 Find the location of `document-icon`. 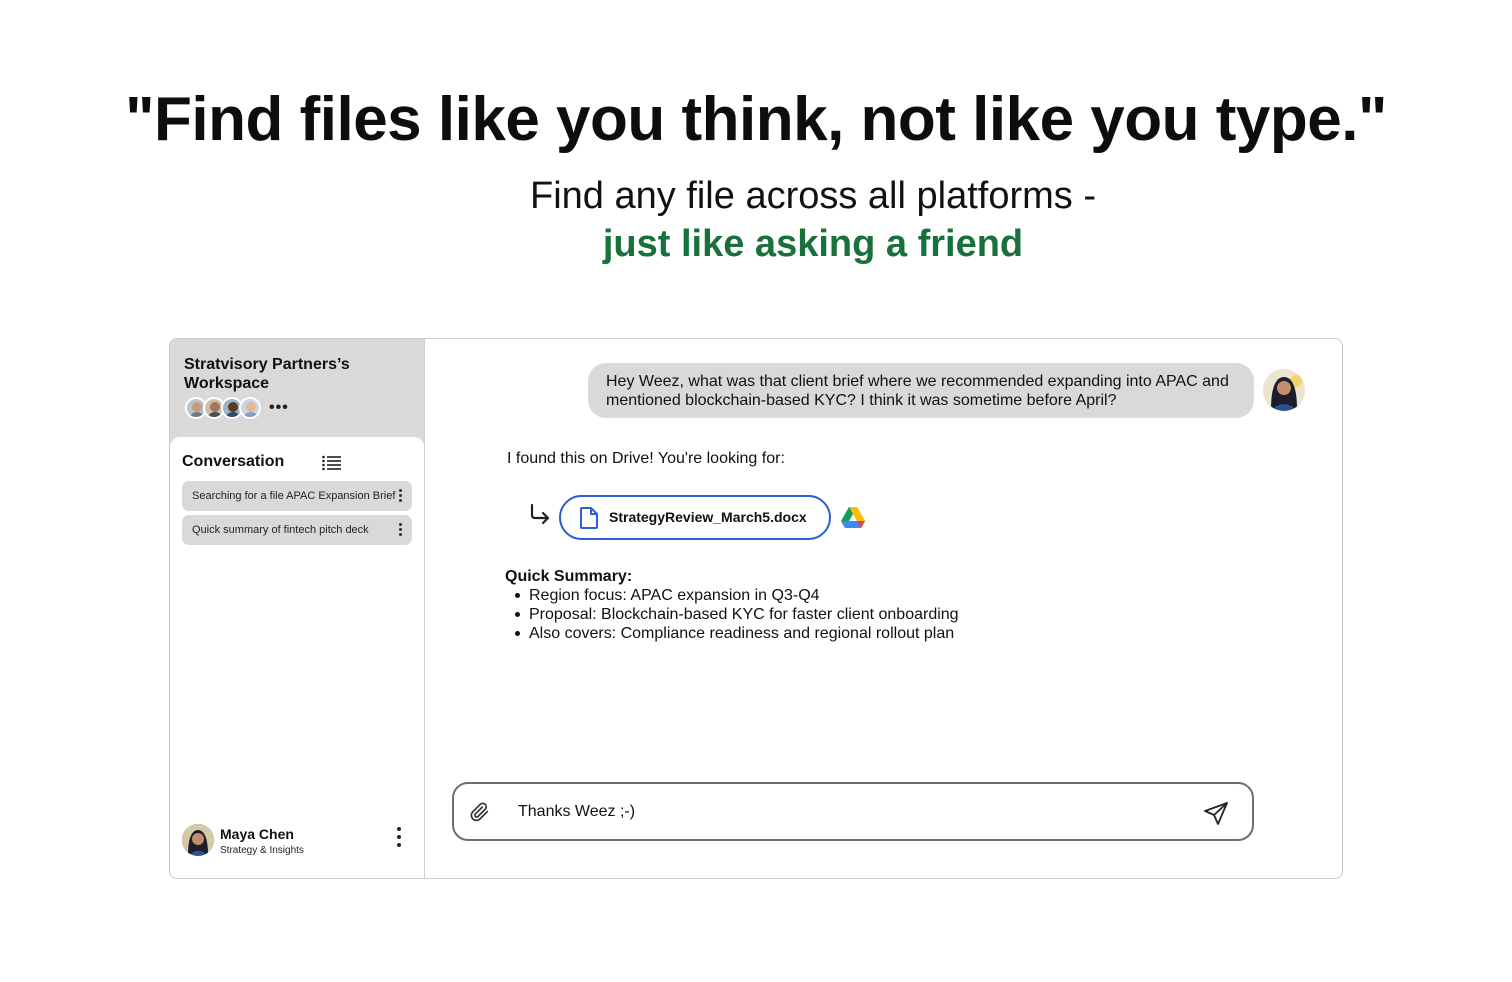

document-icon is located at coordinates (589, 518).